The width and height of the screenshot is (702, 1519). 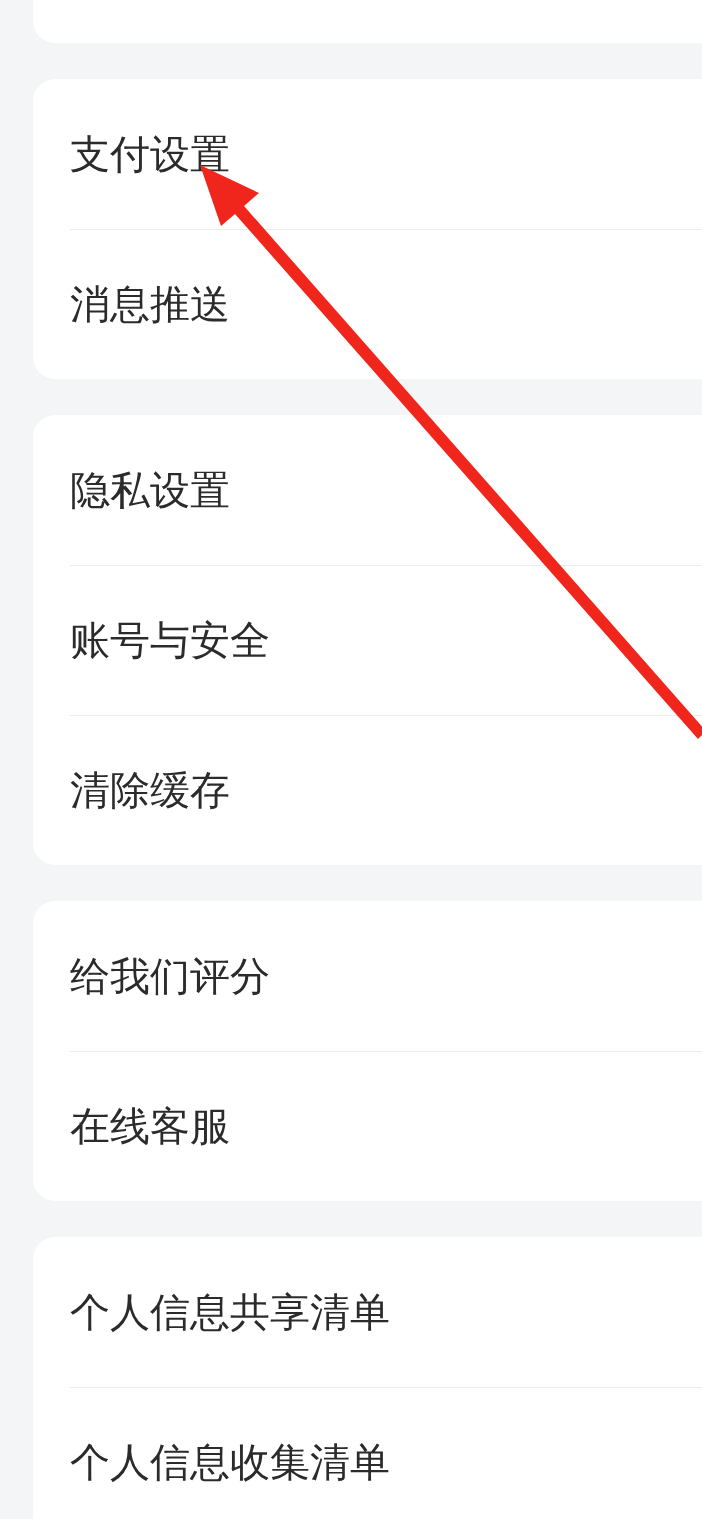 What do you see at coordinates (150, 304) in the screenshot?
I see `settings-item: 消息推送` at bounding box center [150, 304].